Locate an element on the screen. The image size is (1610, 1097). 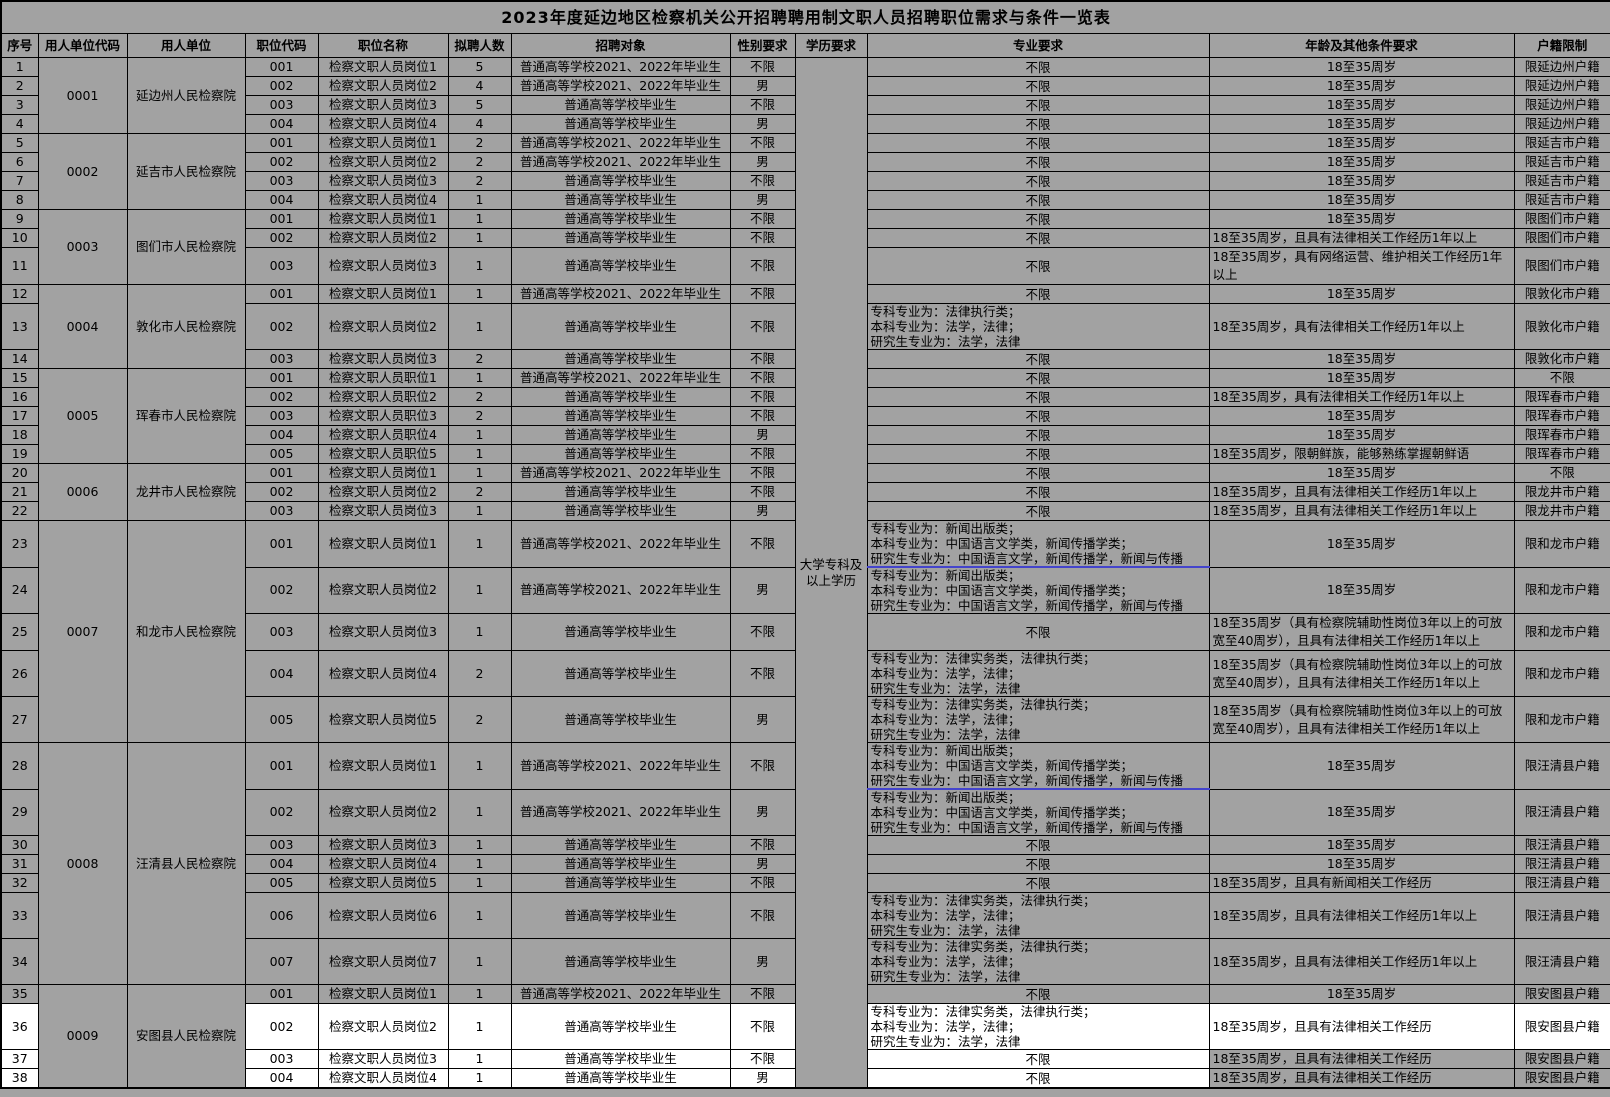
column-header-gender: 性别要求 is located at coordinates (762, 45).